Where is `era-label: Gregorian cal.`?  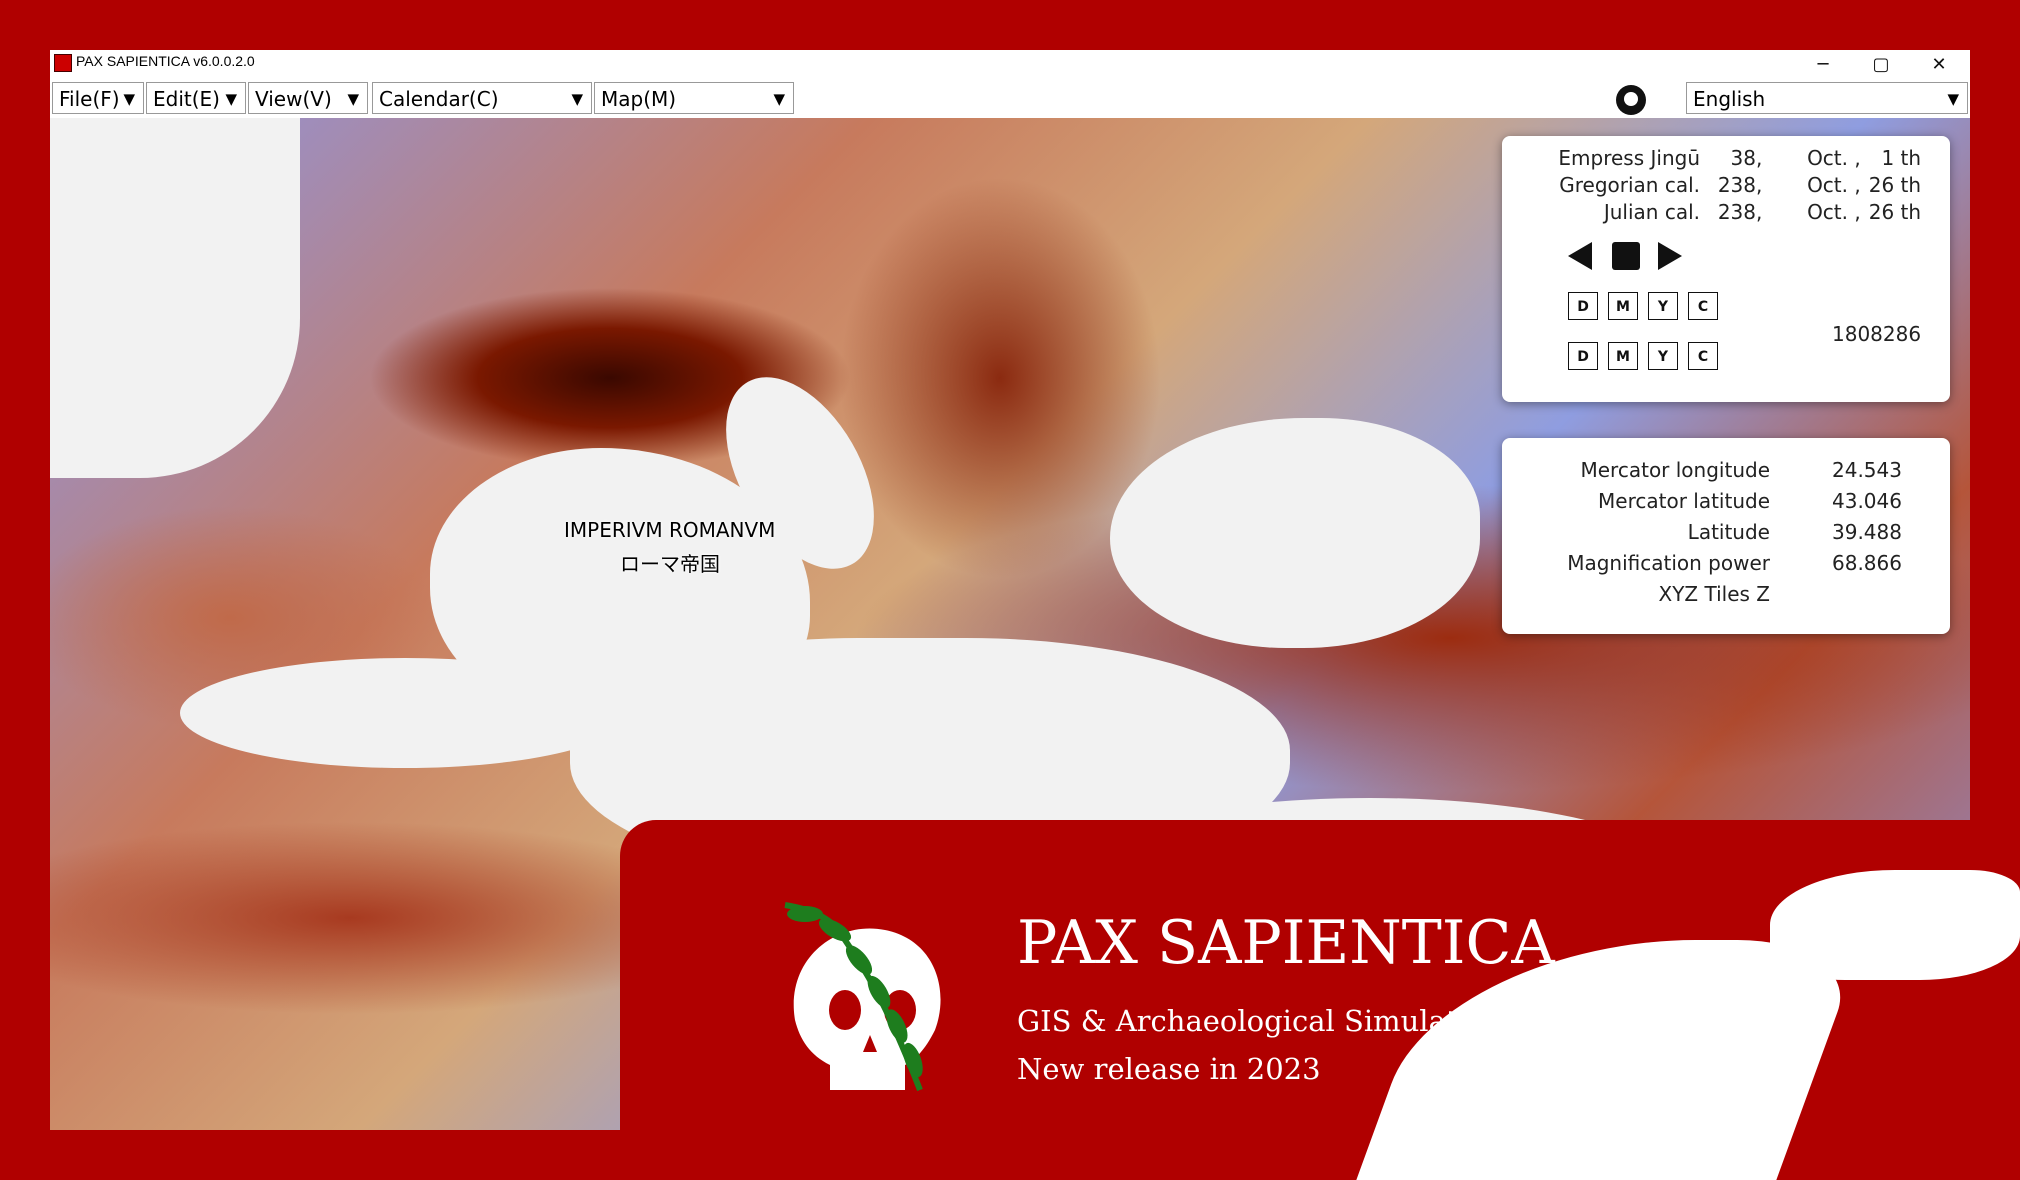
era-label: Gregorian cal. is located at coordinates (1629, 185).